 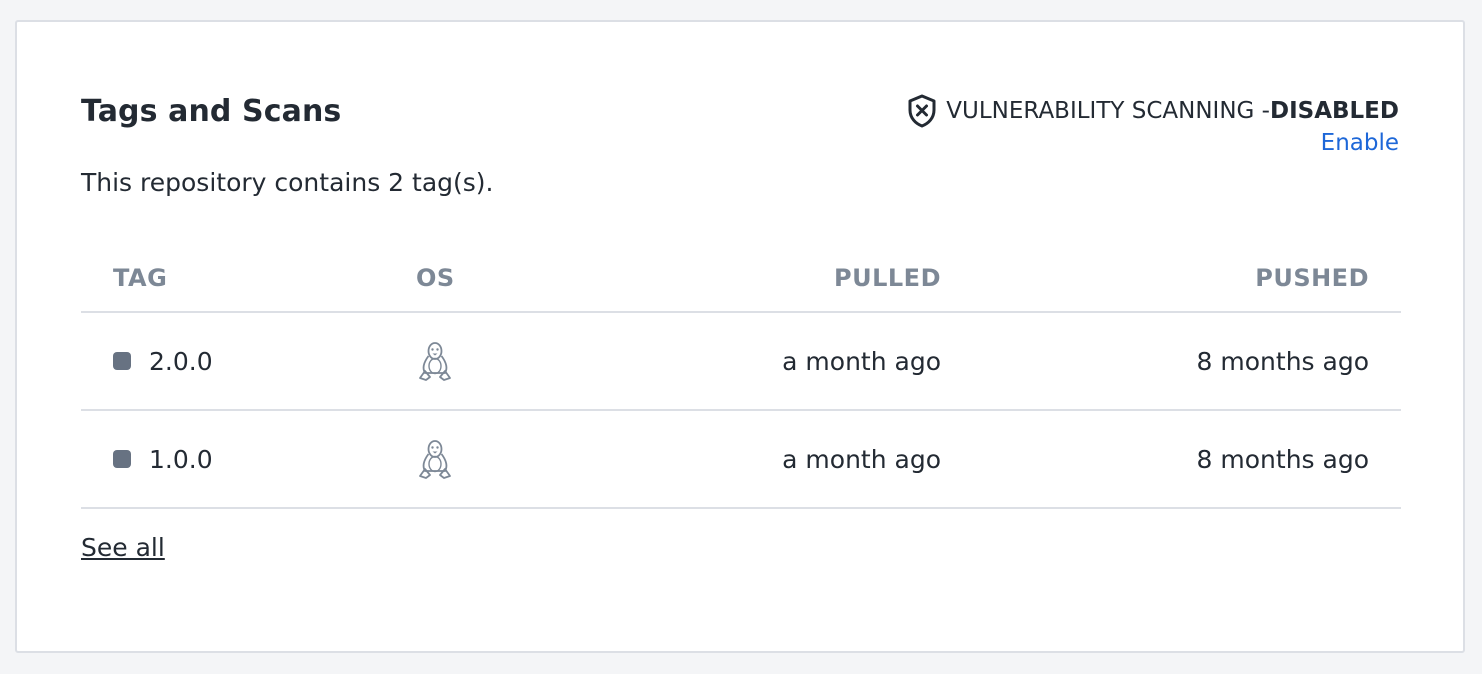 I want to click on table-header: TAG OS PULLED PUSHED, so click(x=741, y=279).